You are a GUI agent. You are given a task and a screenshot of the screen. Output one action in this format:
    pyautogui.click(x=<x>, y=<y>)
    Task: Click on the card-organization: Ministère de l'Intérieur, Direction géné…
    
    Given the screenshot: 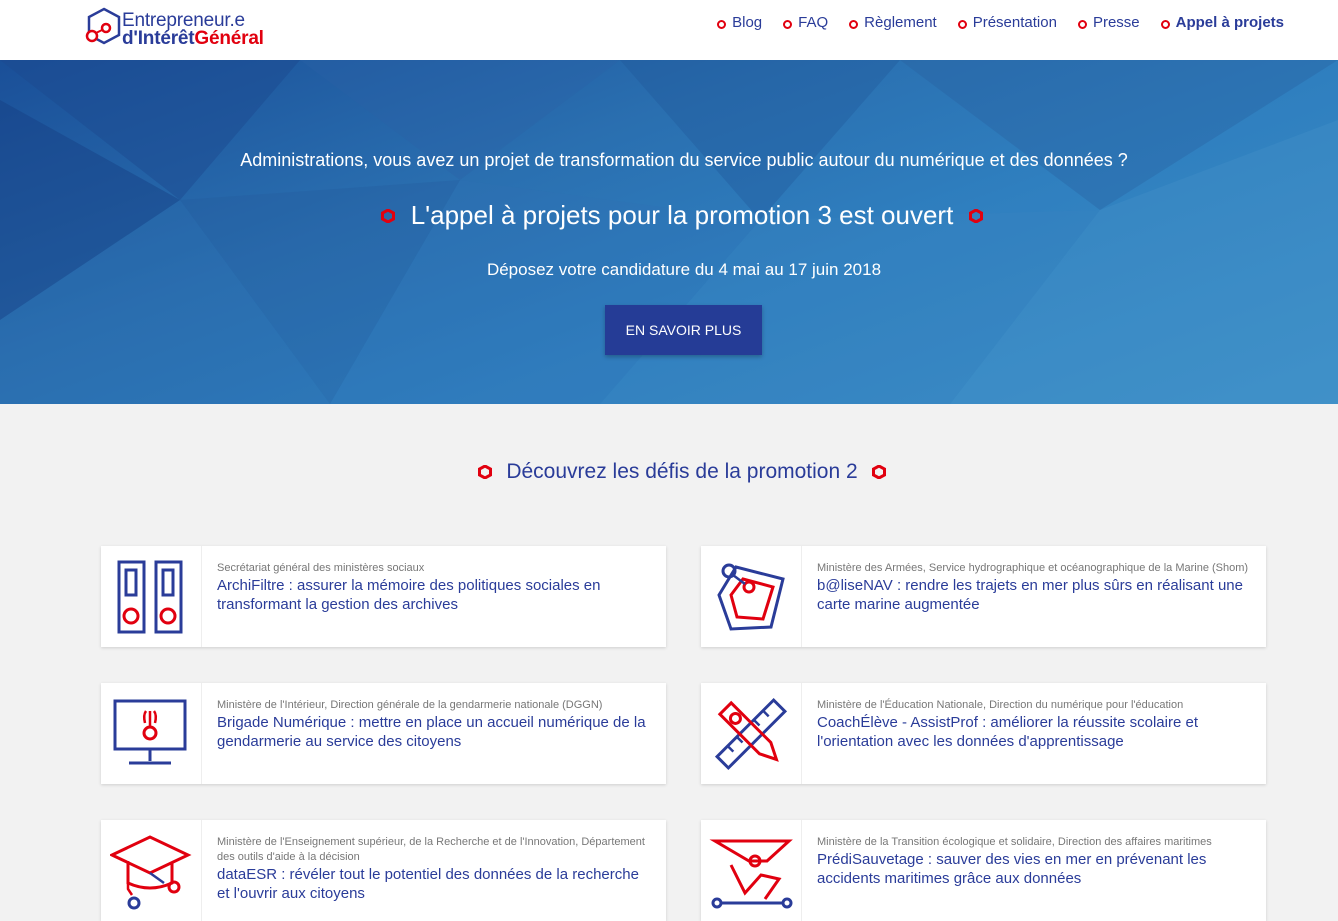 What is the action you would take?
    pyautogui.click(x=410, y=705)
    